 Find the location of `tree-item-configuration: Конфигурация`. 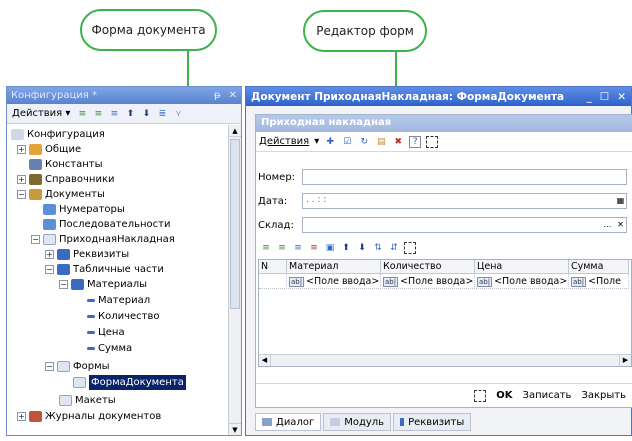

tree-item-configuration: Конфигурация is located at coordinates (58, 134).